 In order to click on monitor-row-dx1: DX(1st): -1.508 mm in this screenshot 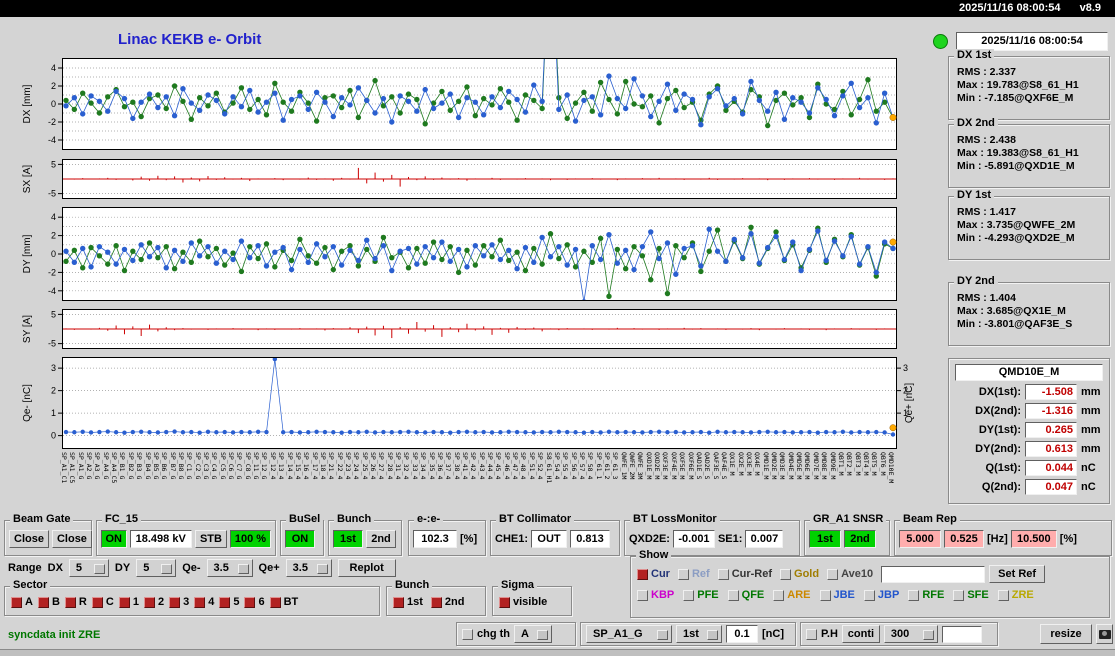, I will do `click(1025, 392)`.